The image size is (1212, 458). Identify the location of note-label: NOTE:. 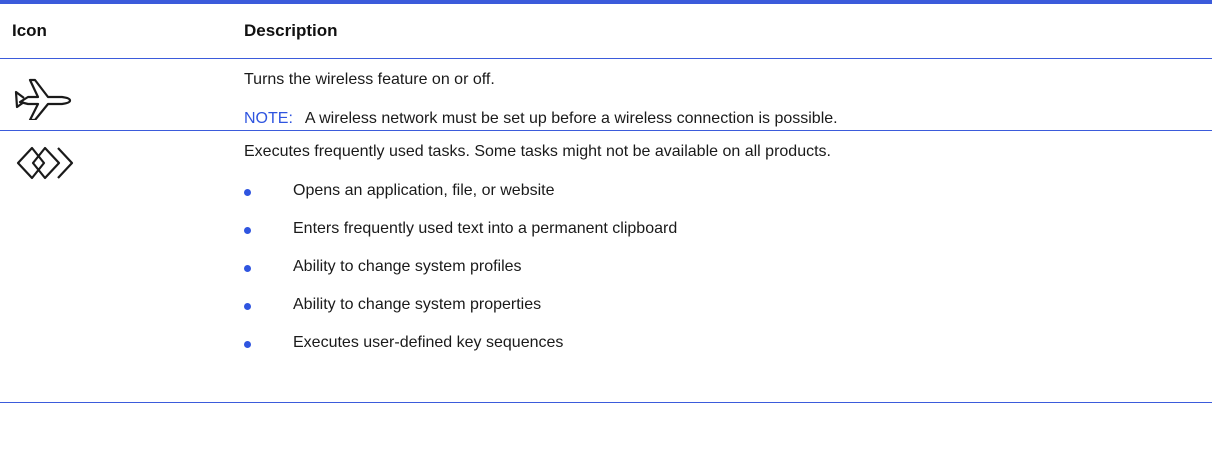
(268, 118).